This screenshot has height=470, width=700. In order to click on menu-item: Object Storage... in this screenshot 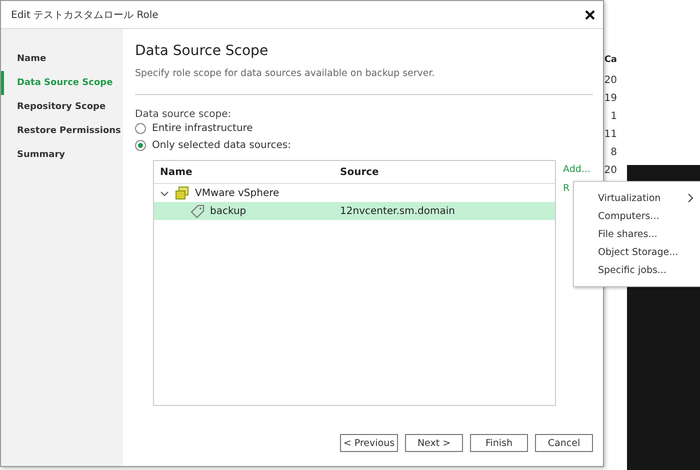, I will do `click(637, 252)`.